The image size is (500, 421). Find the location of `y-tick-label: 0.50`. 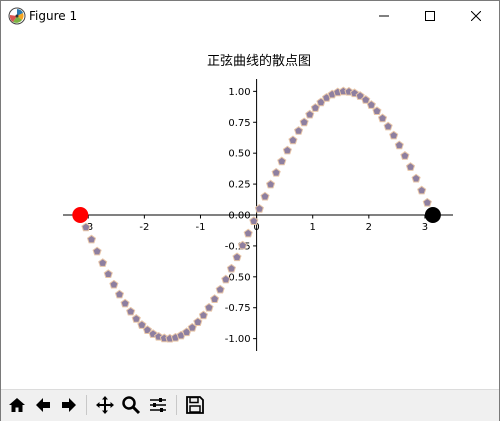

y-tick-label: 0.50 is located at coordinates (239, 154).